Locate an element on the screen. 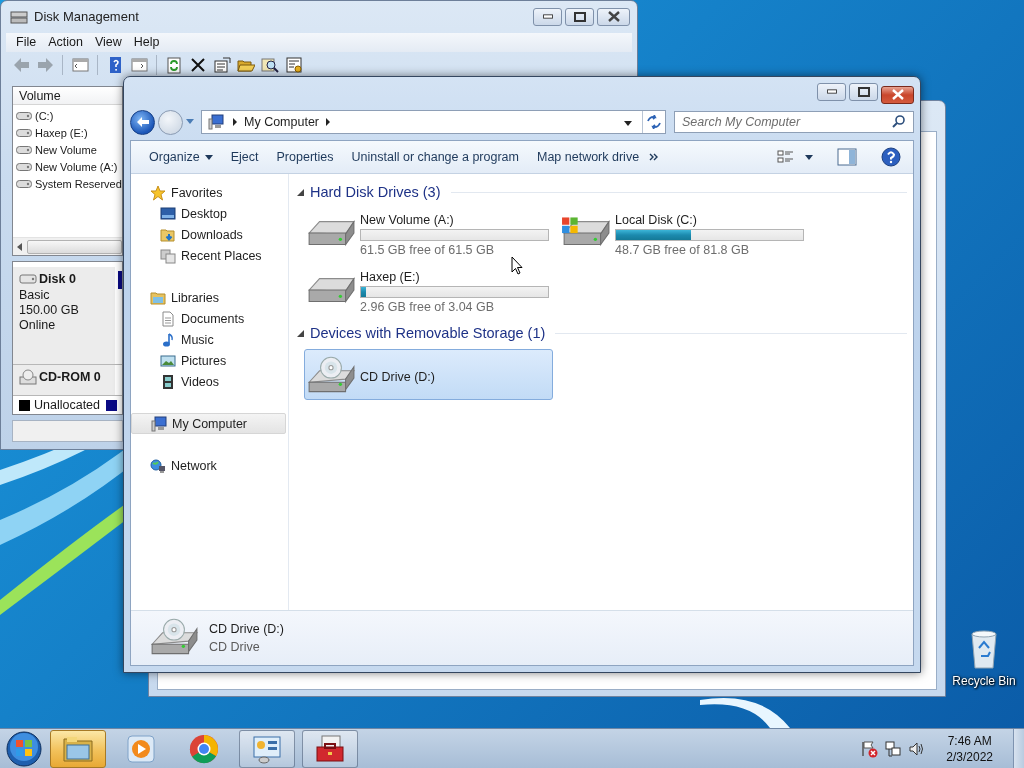  menu-item: View is located at coordinates (110, 42).